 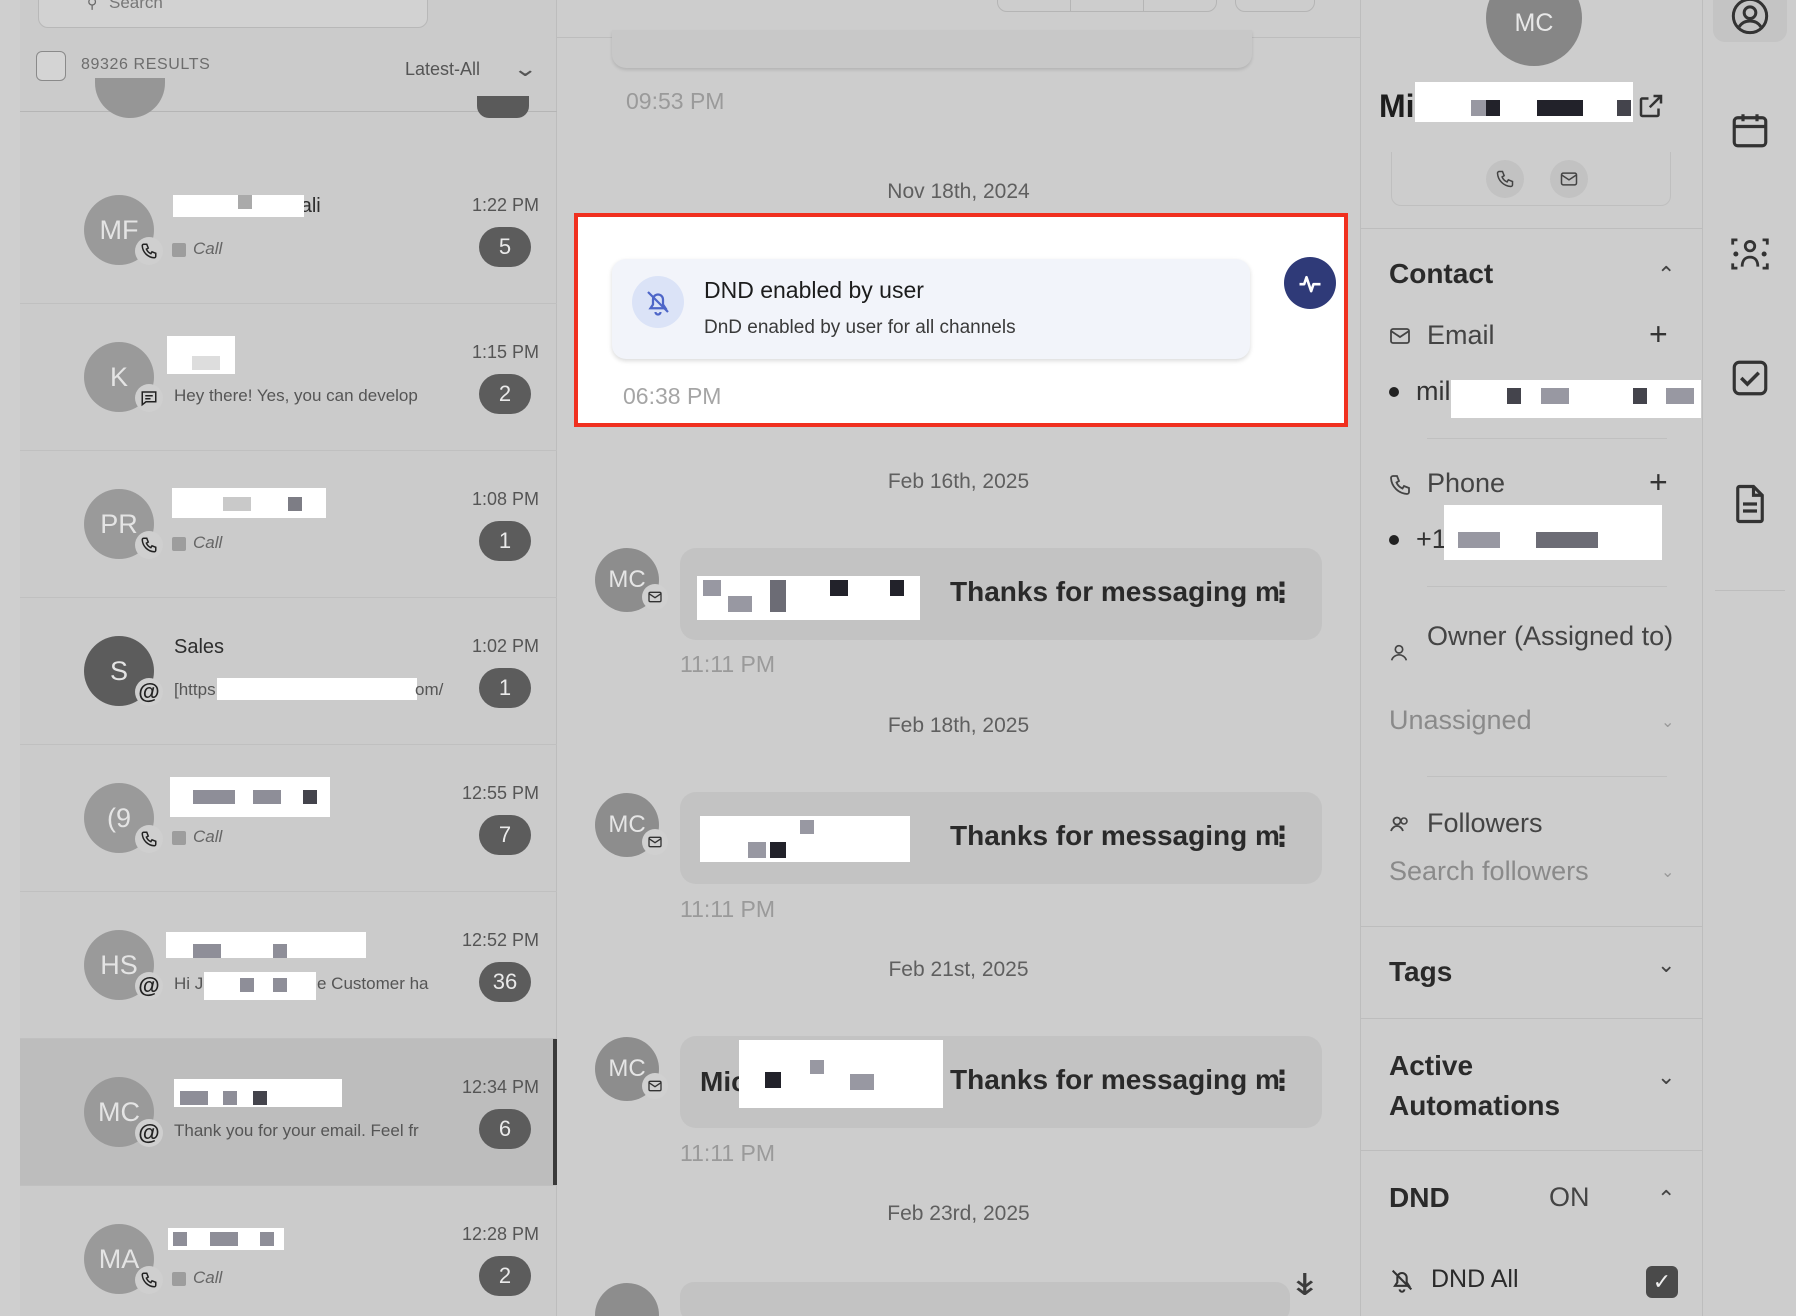 I want to click on unread-badge: 7, so click(x=505, y=835).